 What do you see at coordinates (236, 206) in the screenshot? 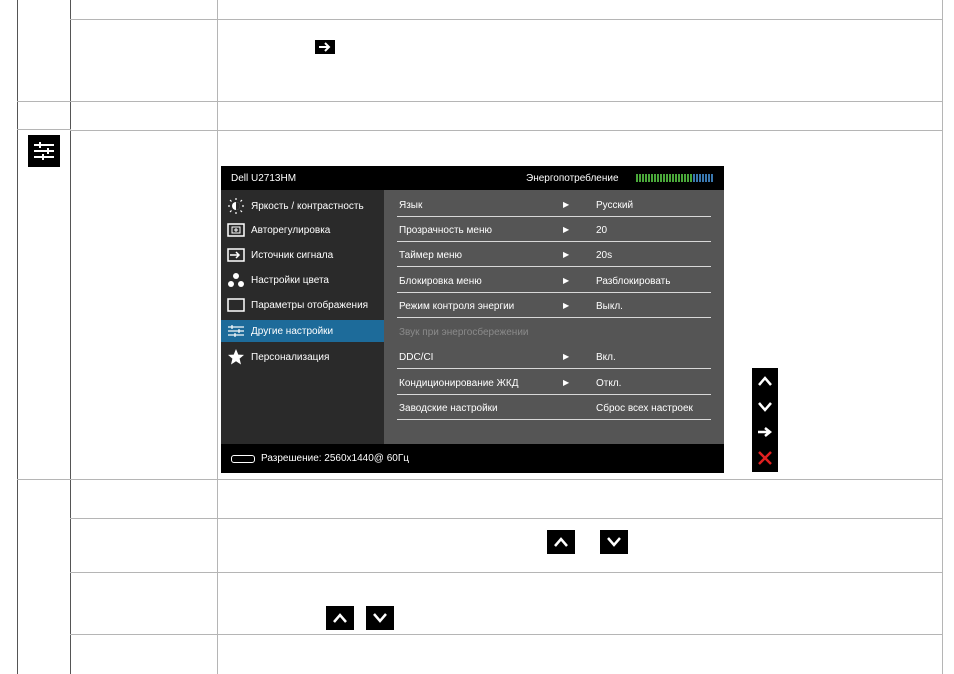
I see `brightness-icon` at bounding box center [236, 206].